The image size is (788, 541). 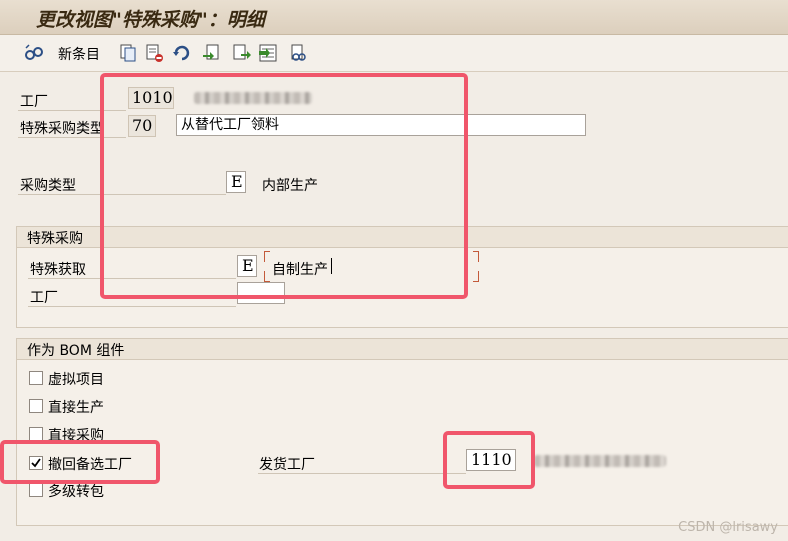 I want to click on new-entries-button: 新条目, so click(x=79, y=54).